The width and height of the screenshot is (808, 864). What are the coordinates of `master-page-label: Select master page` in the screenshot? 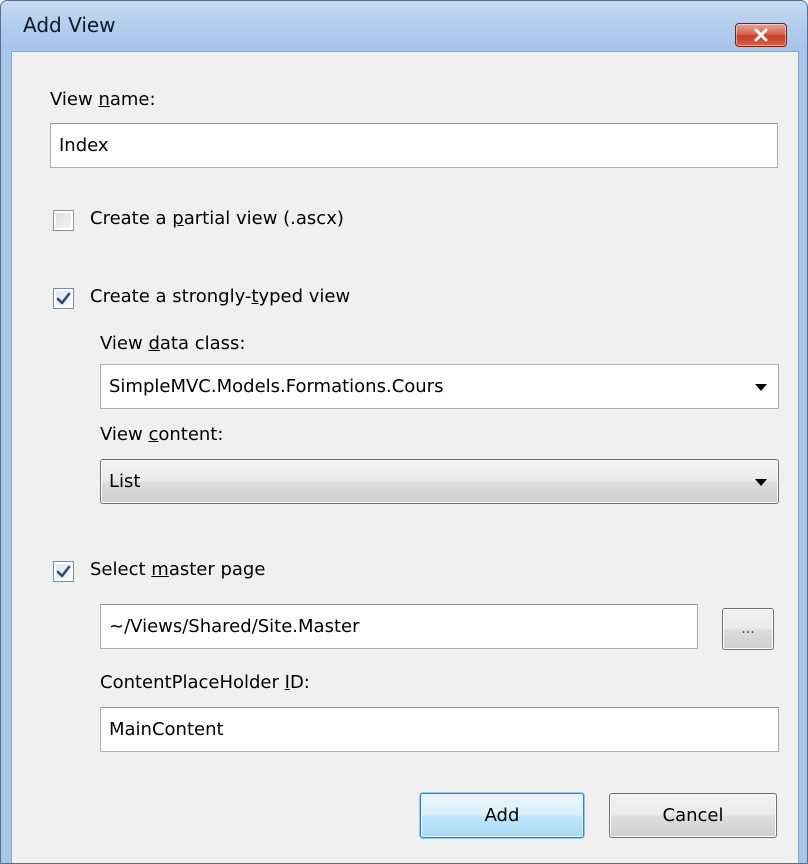 It's located at (177, 569).